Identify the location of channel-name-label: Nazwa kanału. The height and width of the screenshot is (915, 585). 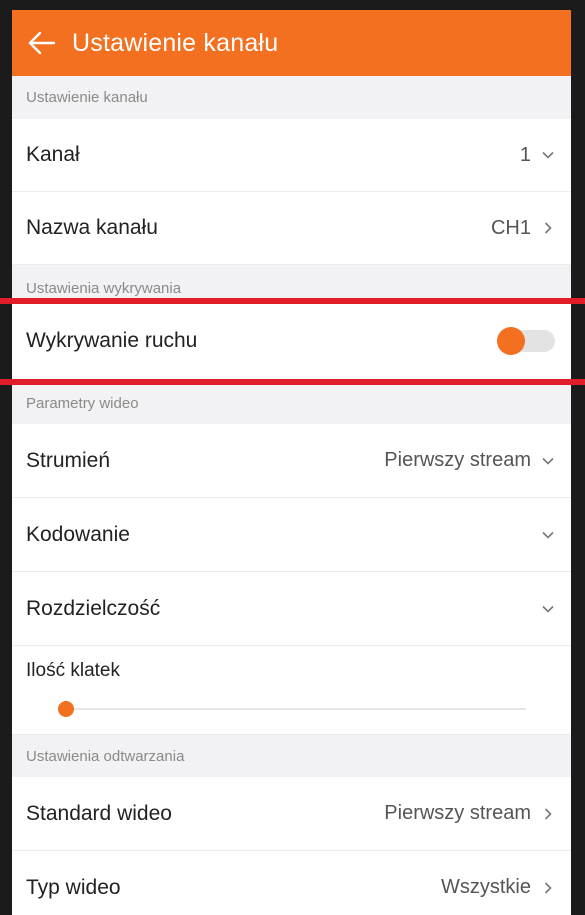
(92, 227).